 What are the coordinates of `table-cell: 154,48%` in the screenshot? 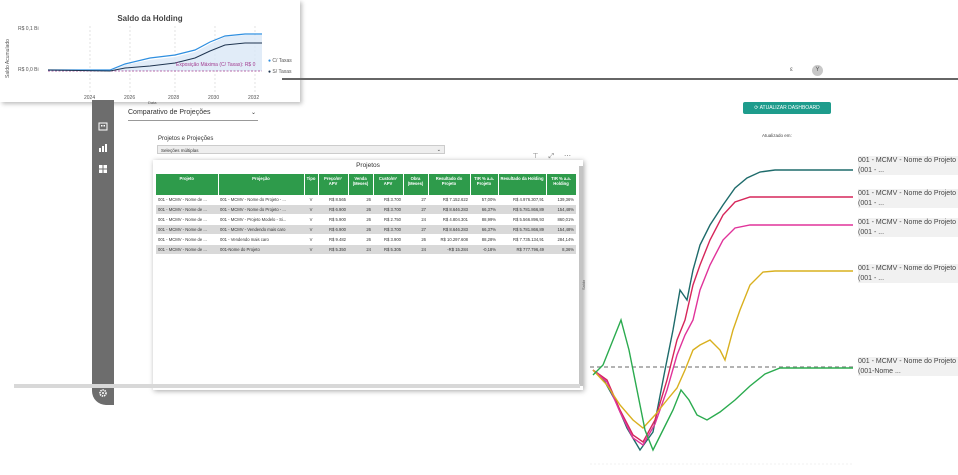 It's located at (561, 209).